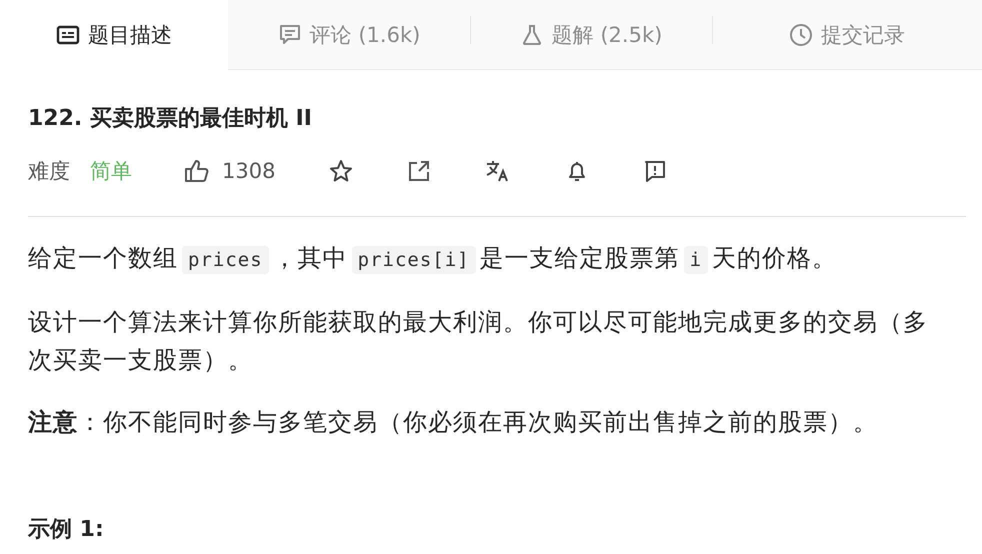  I want to click on feedback-icon, so click(655, 171).